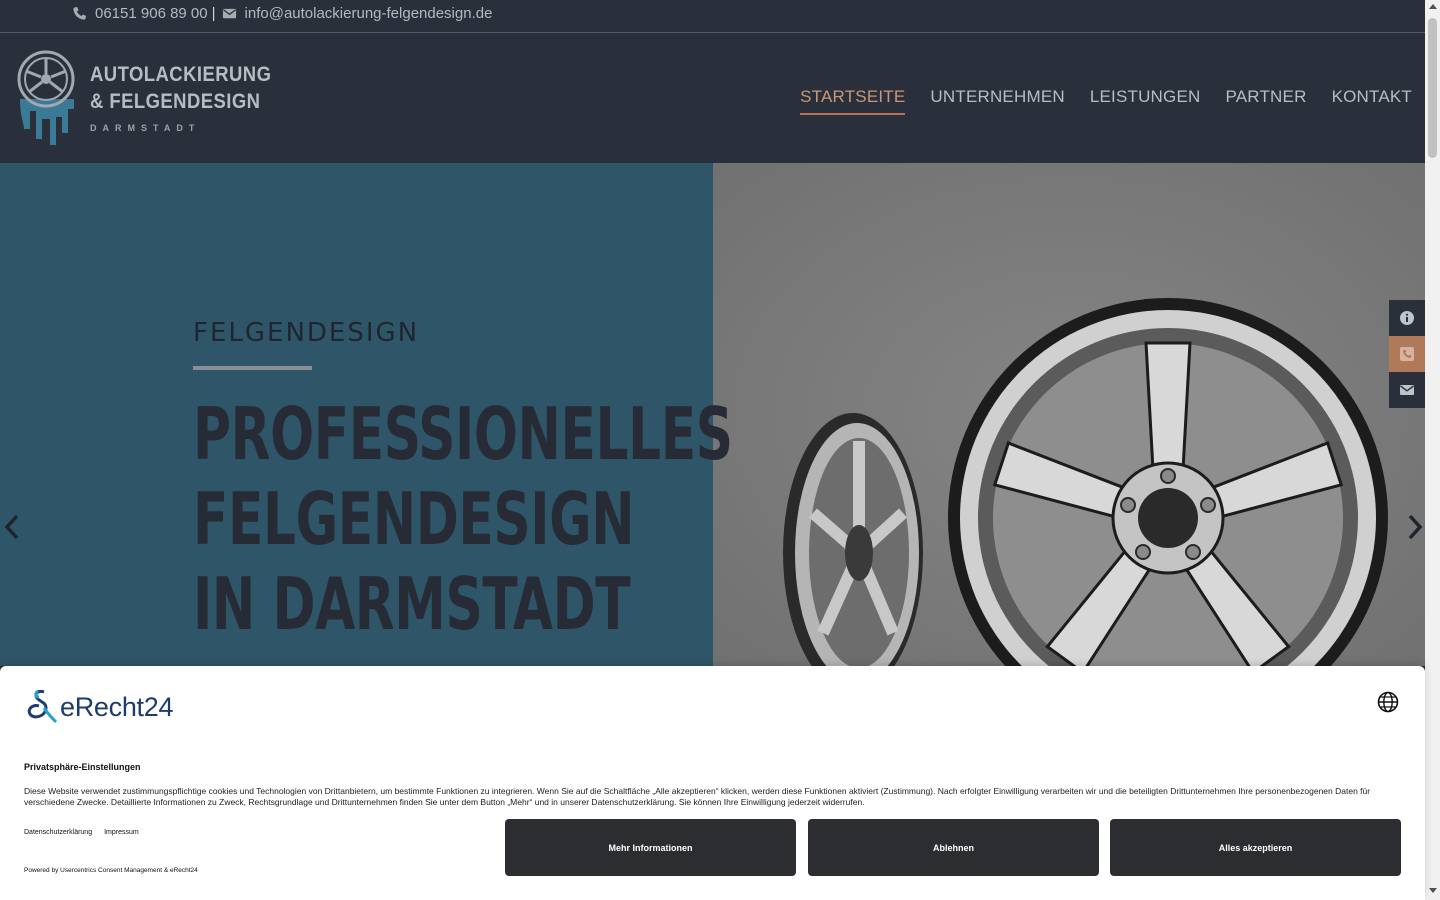 Image resolution: width=1440 pixels, height=900 pixels. Describe the element at coordinates (1415, 527) in the screenshot. I see `slider-next-arrow-icon` at that location.